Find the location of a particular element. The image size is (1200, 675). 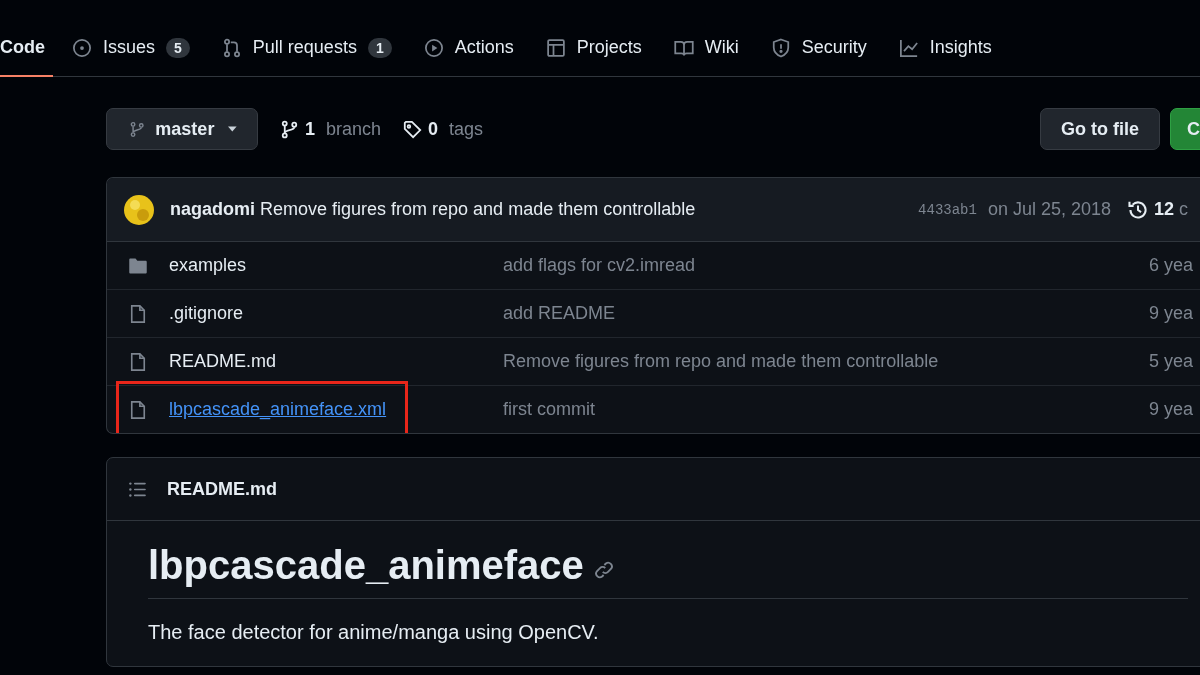

repo-tab: Security is located at coordinates (818, 48).